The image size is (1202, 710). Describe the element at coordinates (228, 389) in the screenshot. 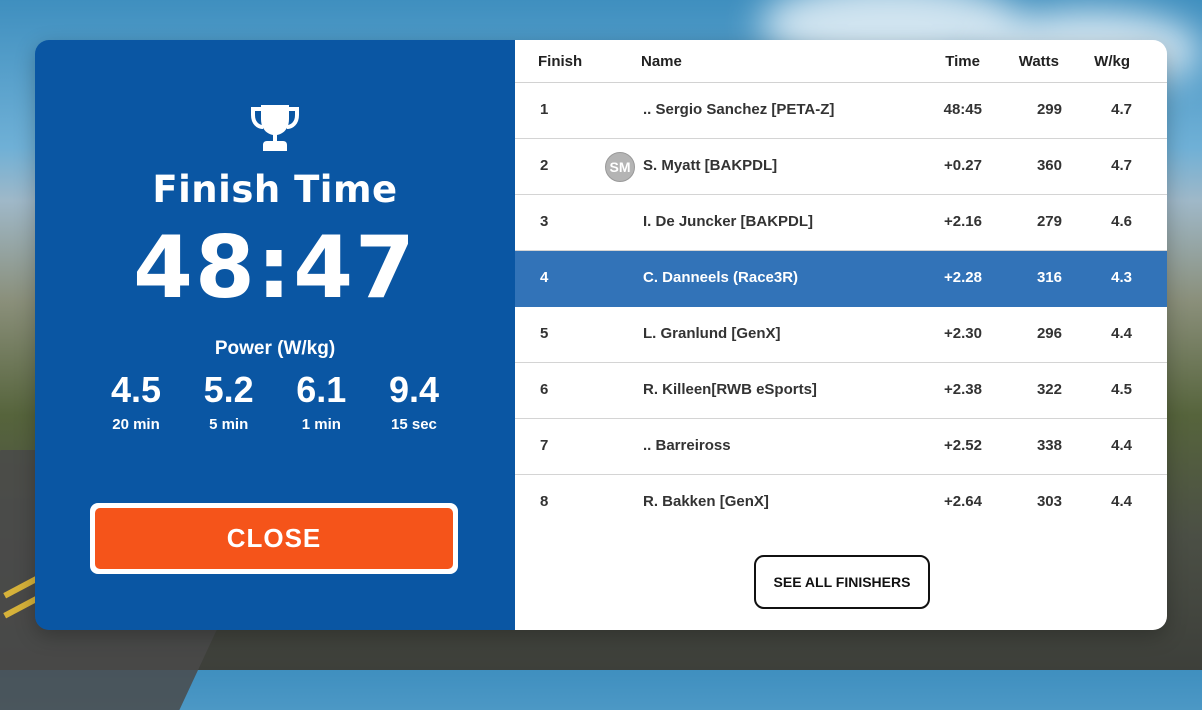

I see `power-stat-value: 5.2` at that location.